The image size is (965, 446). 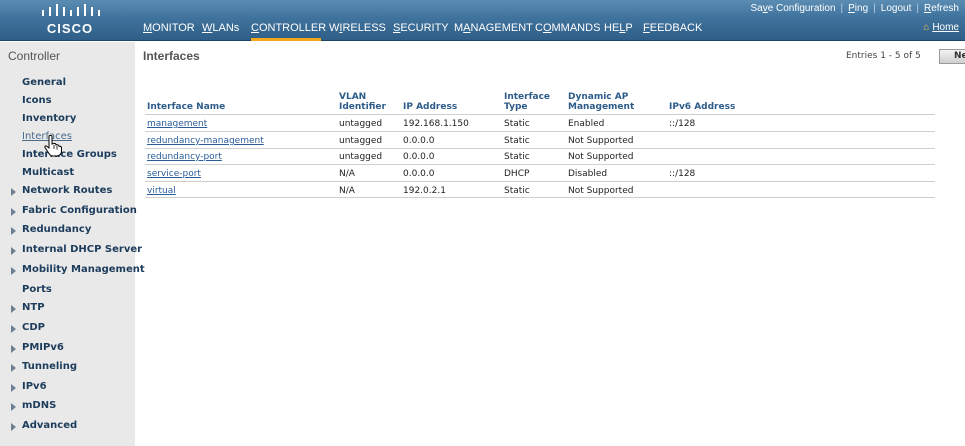 What do you see at coordinates (288, 31) in the screenshot?
I see `nav-controller: CONTROLLER` at bounding box center [288, 31].